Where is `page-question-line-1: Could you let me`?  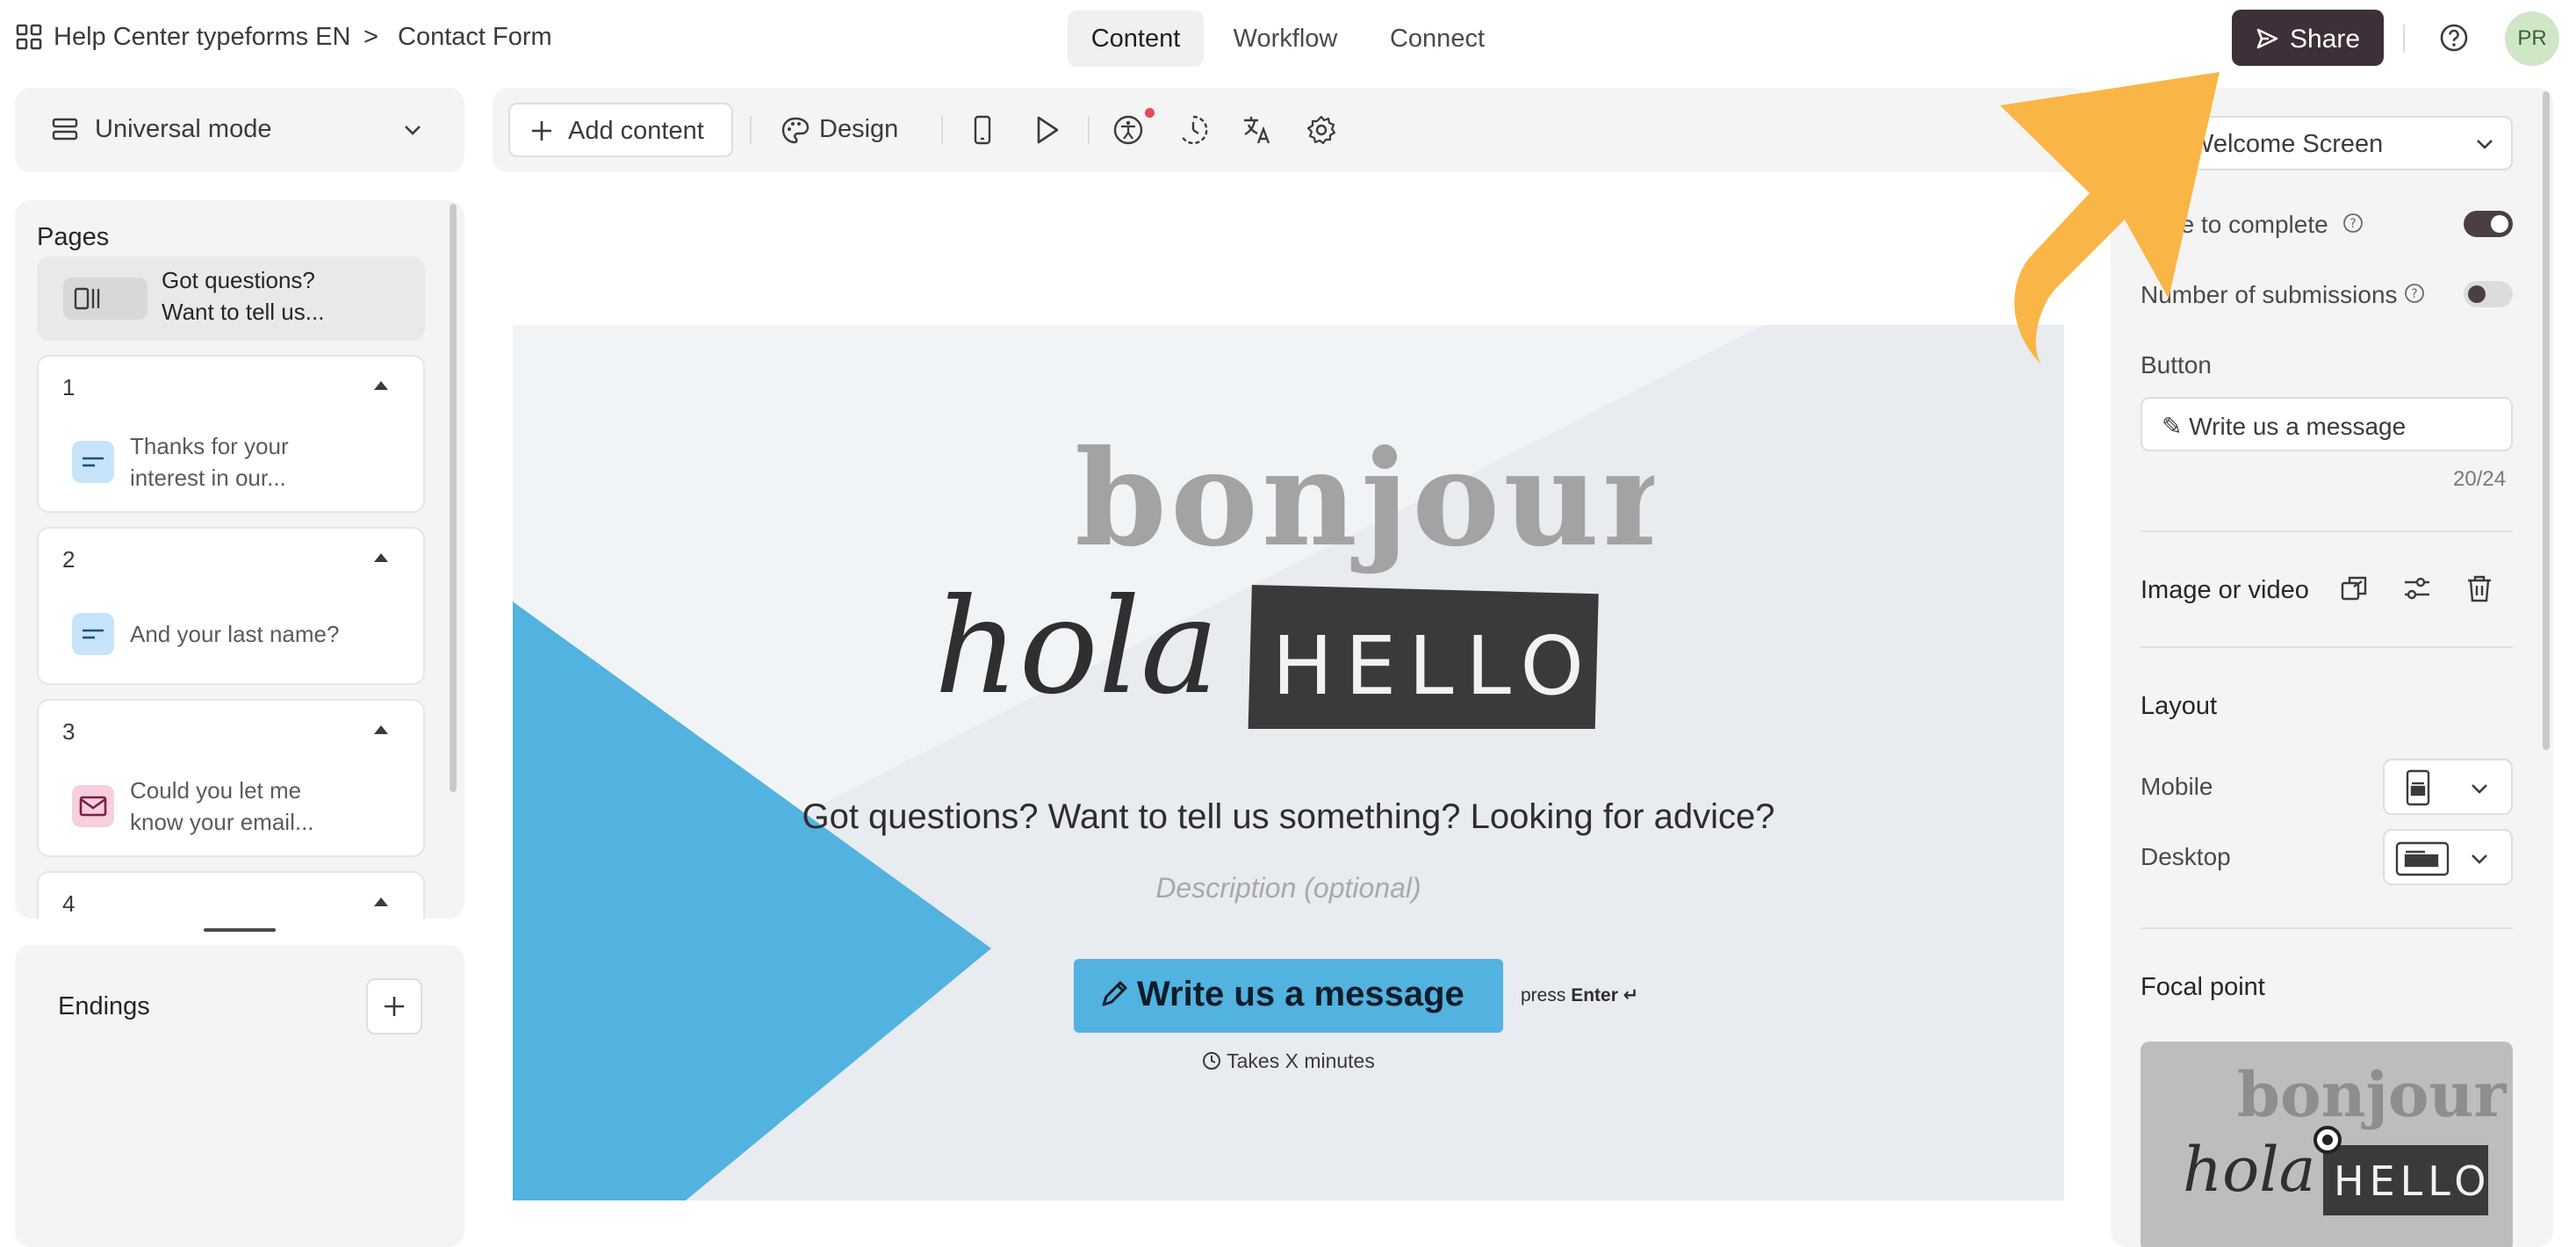 page-question-line-1: Could you let me is located at coordinates (216, 791).